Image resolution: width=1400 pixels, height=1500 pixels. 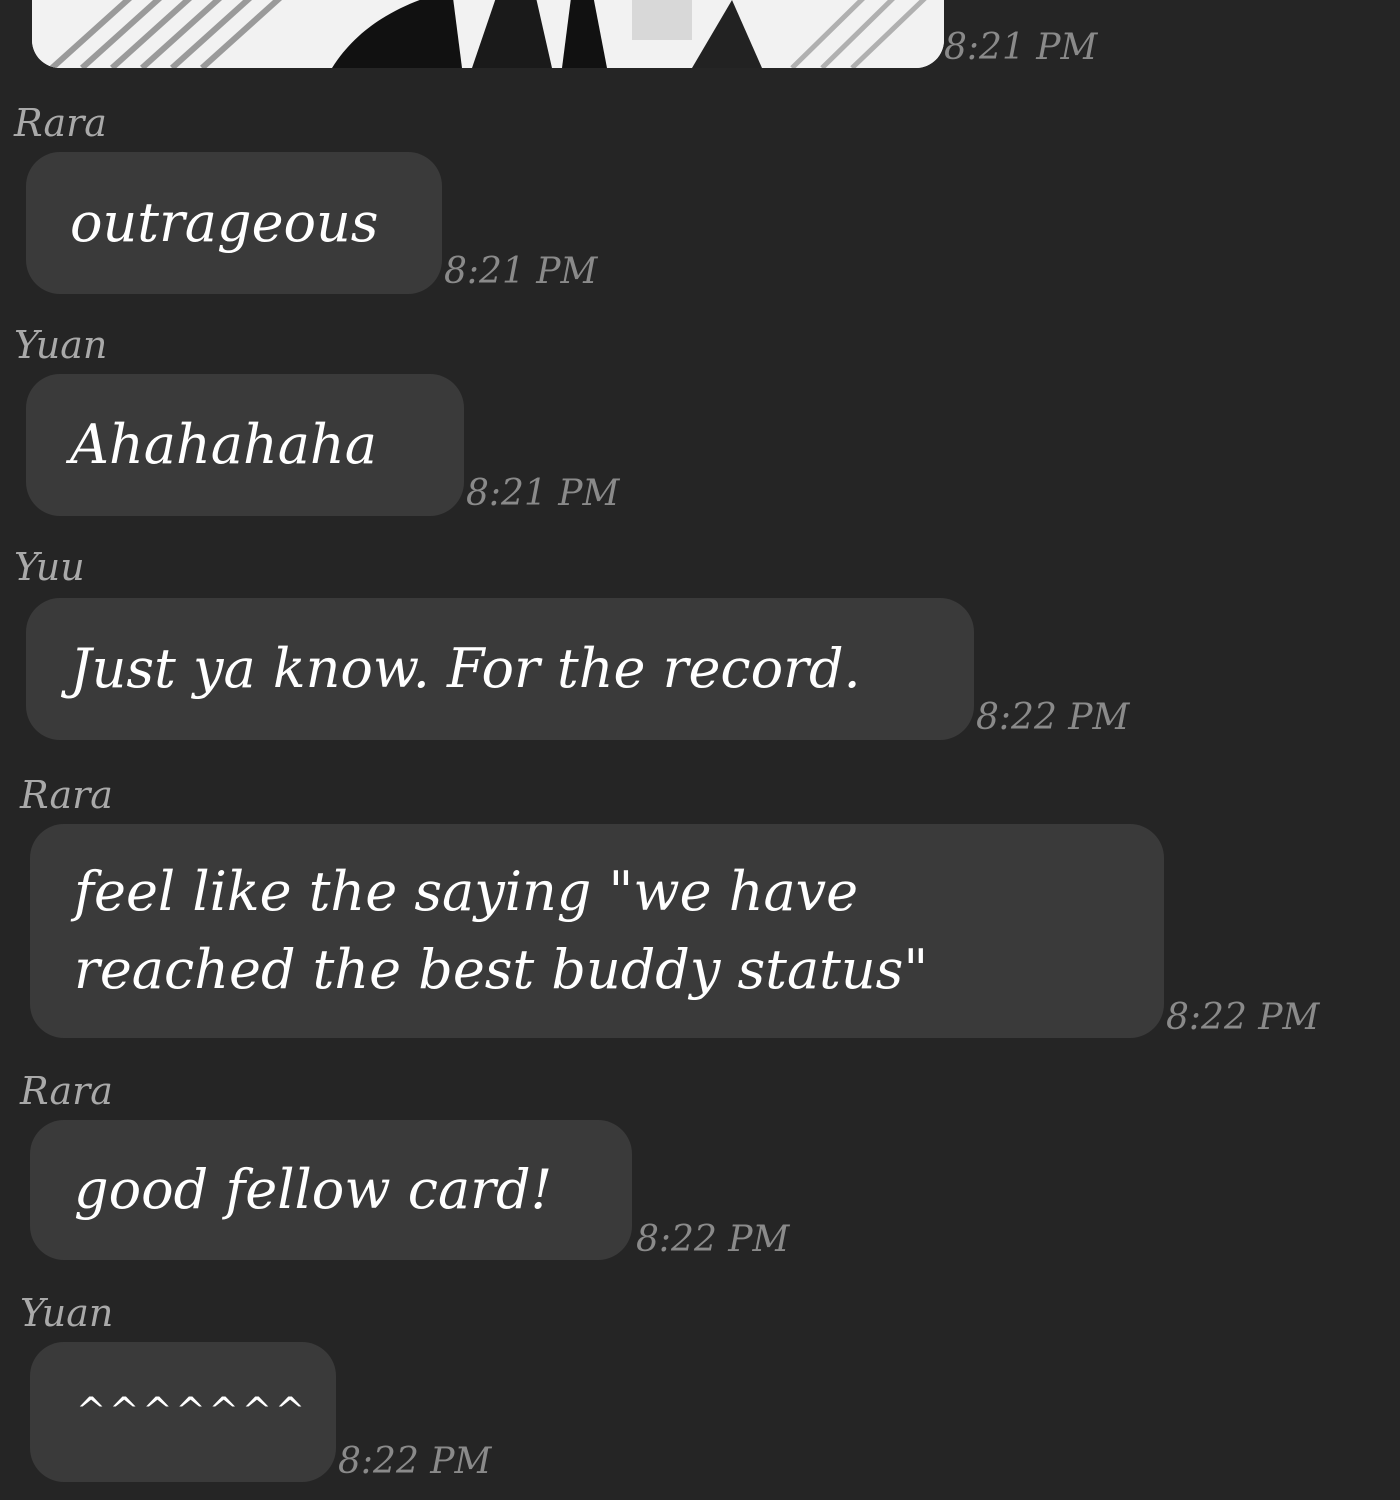 What do you see at coordinates (223, 444) in the screenshot?
I see `message-text: Ahahahaha` at bounding box center [223, 444].